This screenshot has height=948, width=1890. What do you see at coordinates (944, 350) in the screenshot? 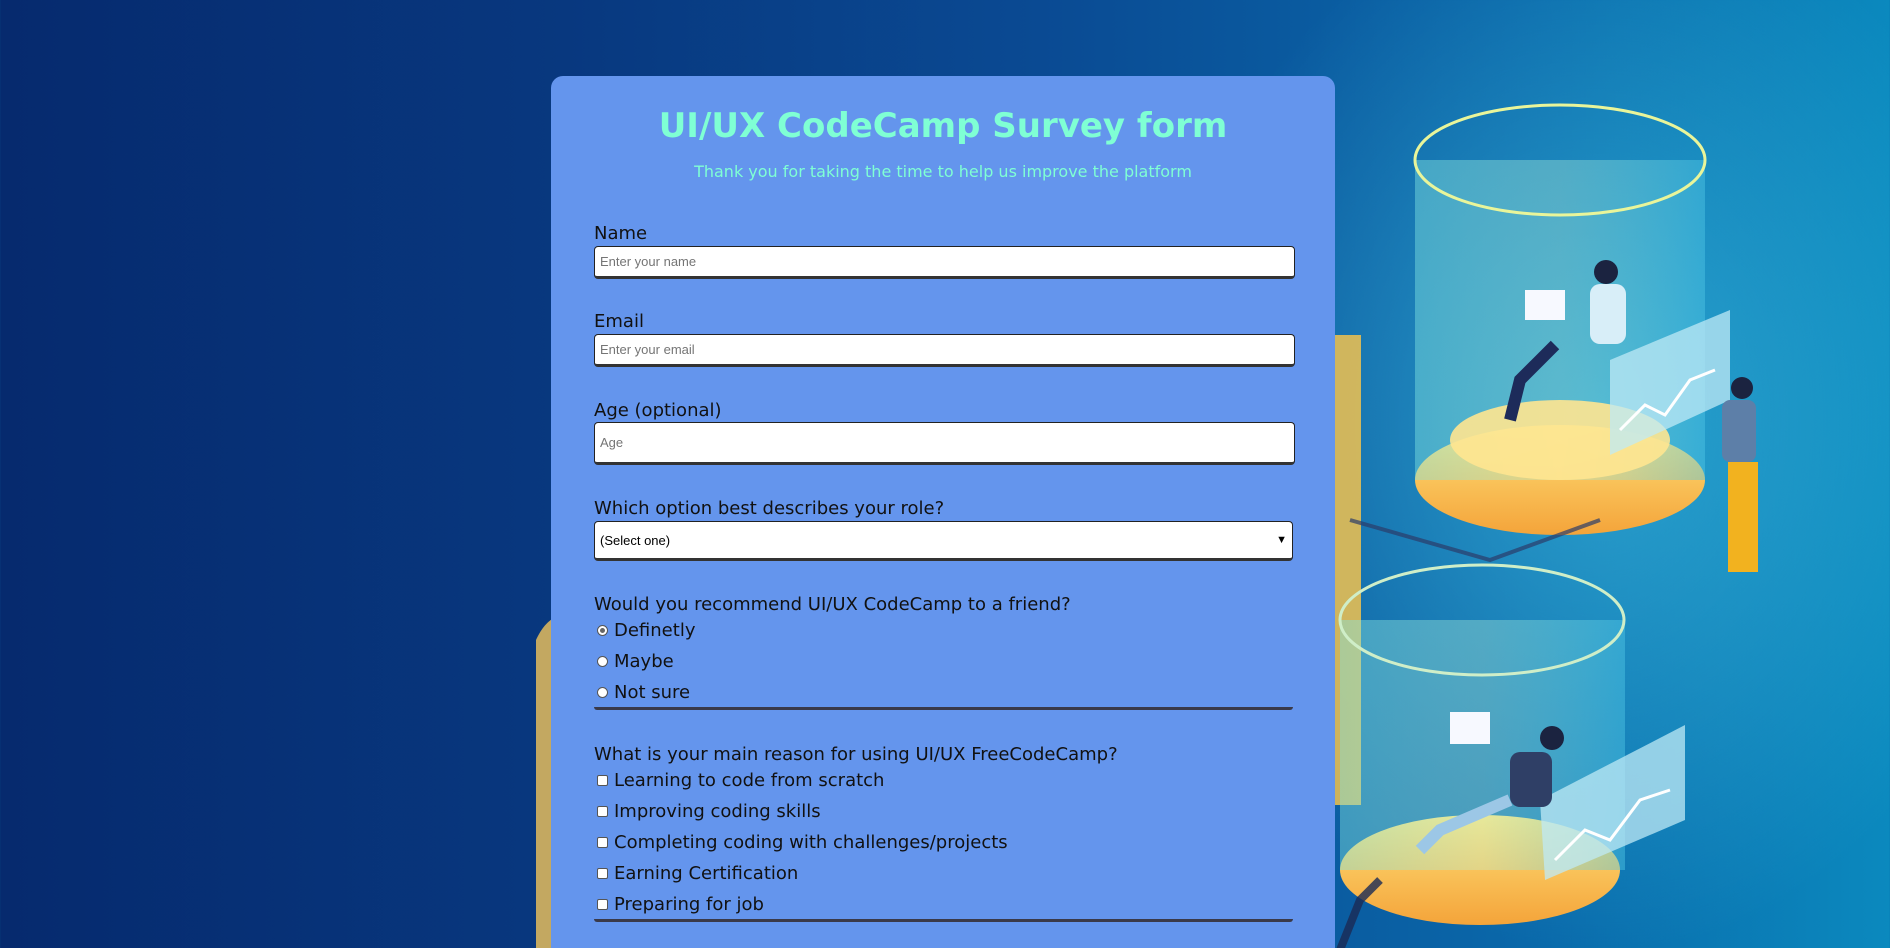
I see `email-input: Enter your email` at bounding box center [944, 350].